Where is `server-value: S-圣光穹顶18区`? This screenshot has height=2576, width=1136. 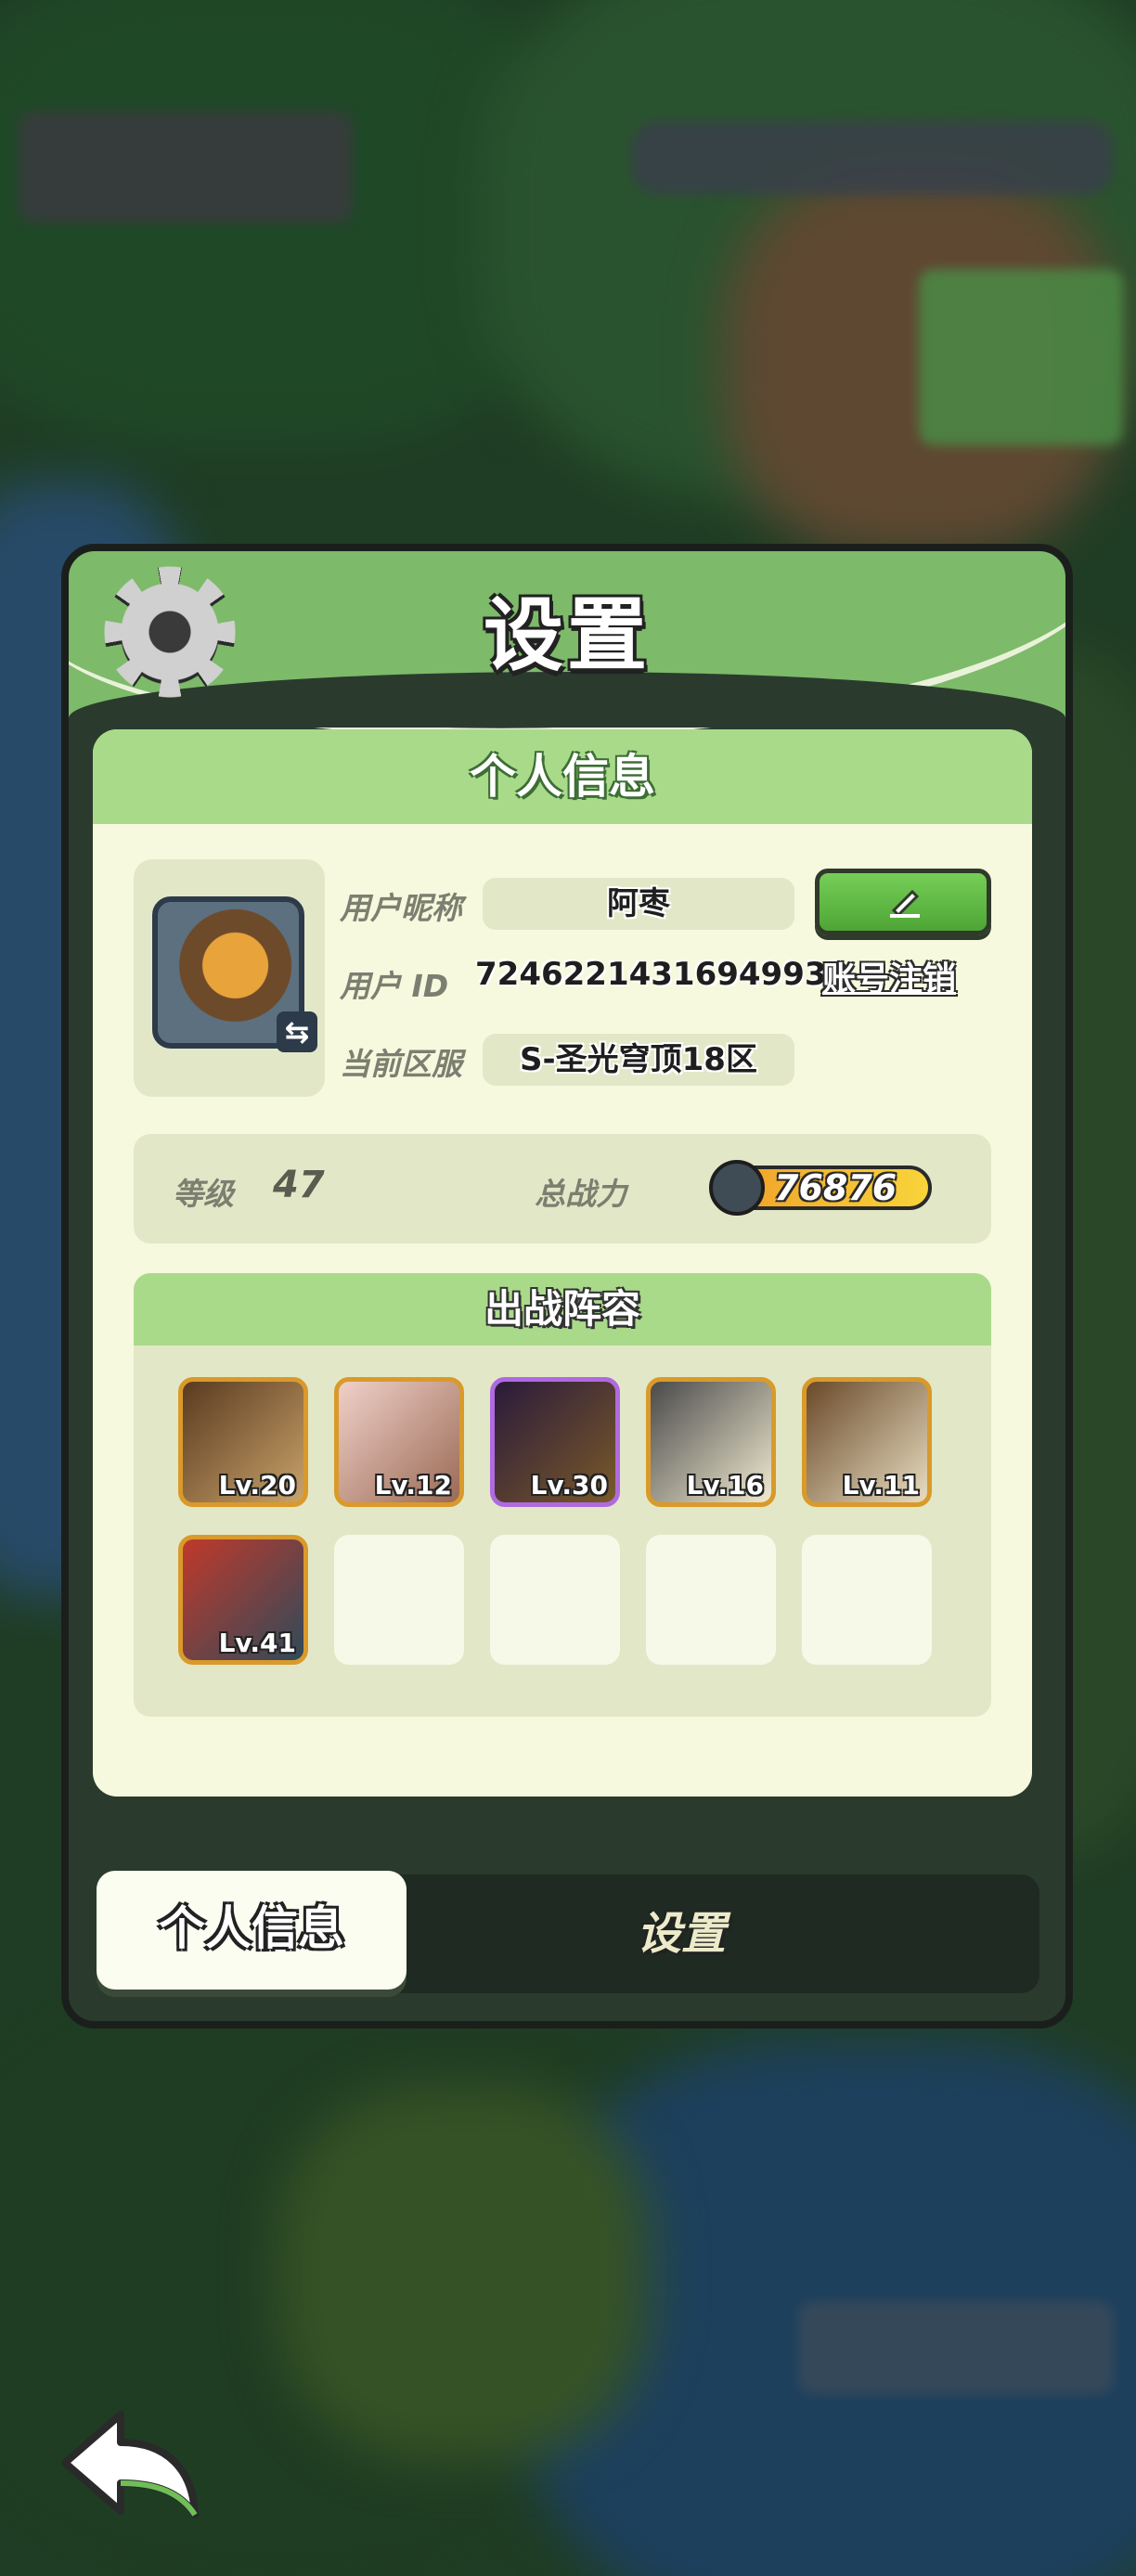
server-value: S-圣光穹顶18区 is located at coordinates (638, 1060).